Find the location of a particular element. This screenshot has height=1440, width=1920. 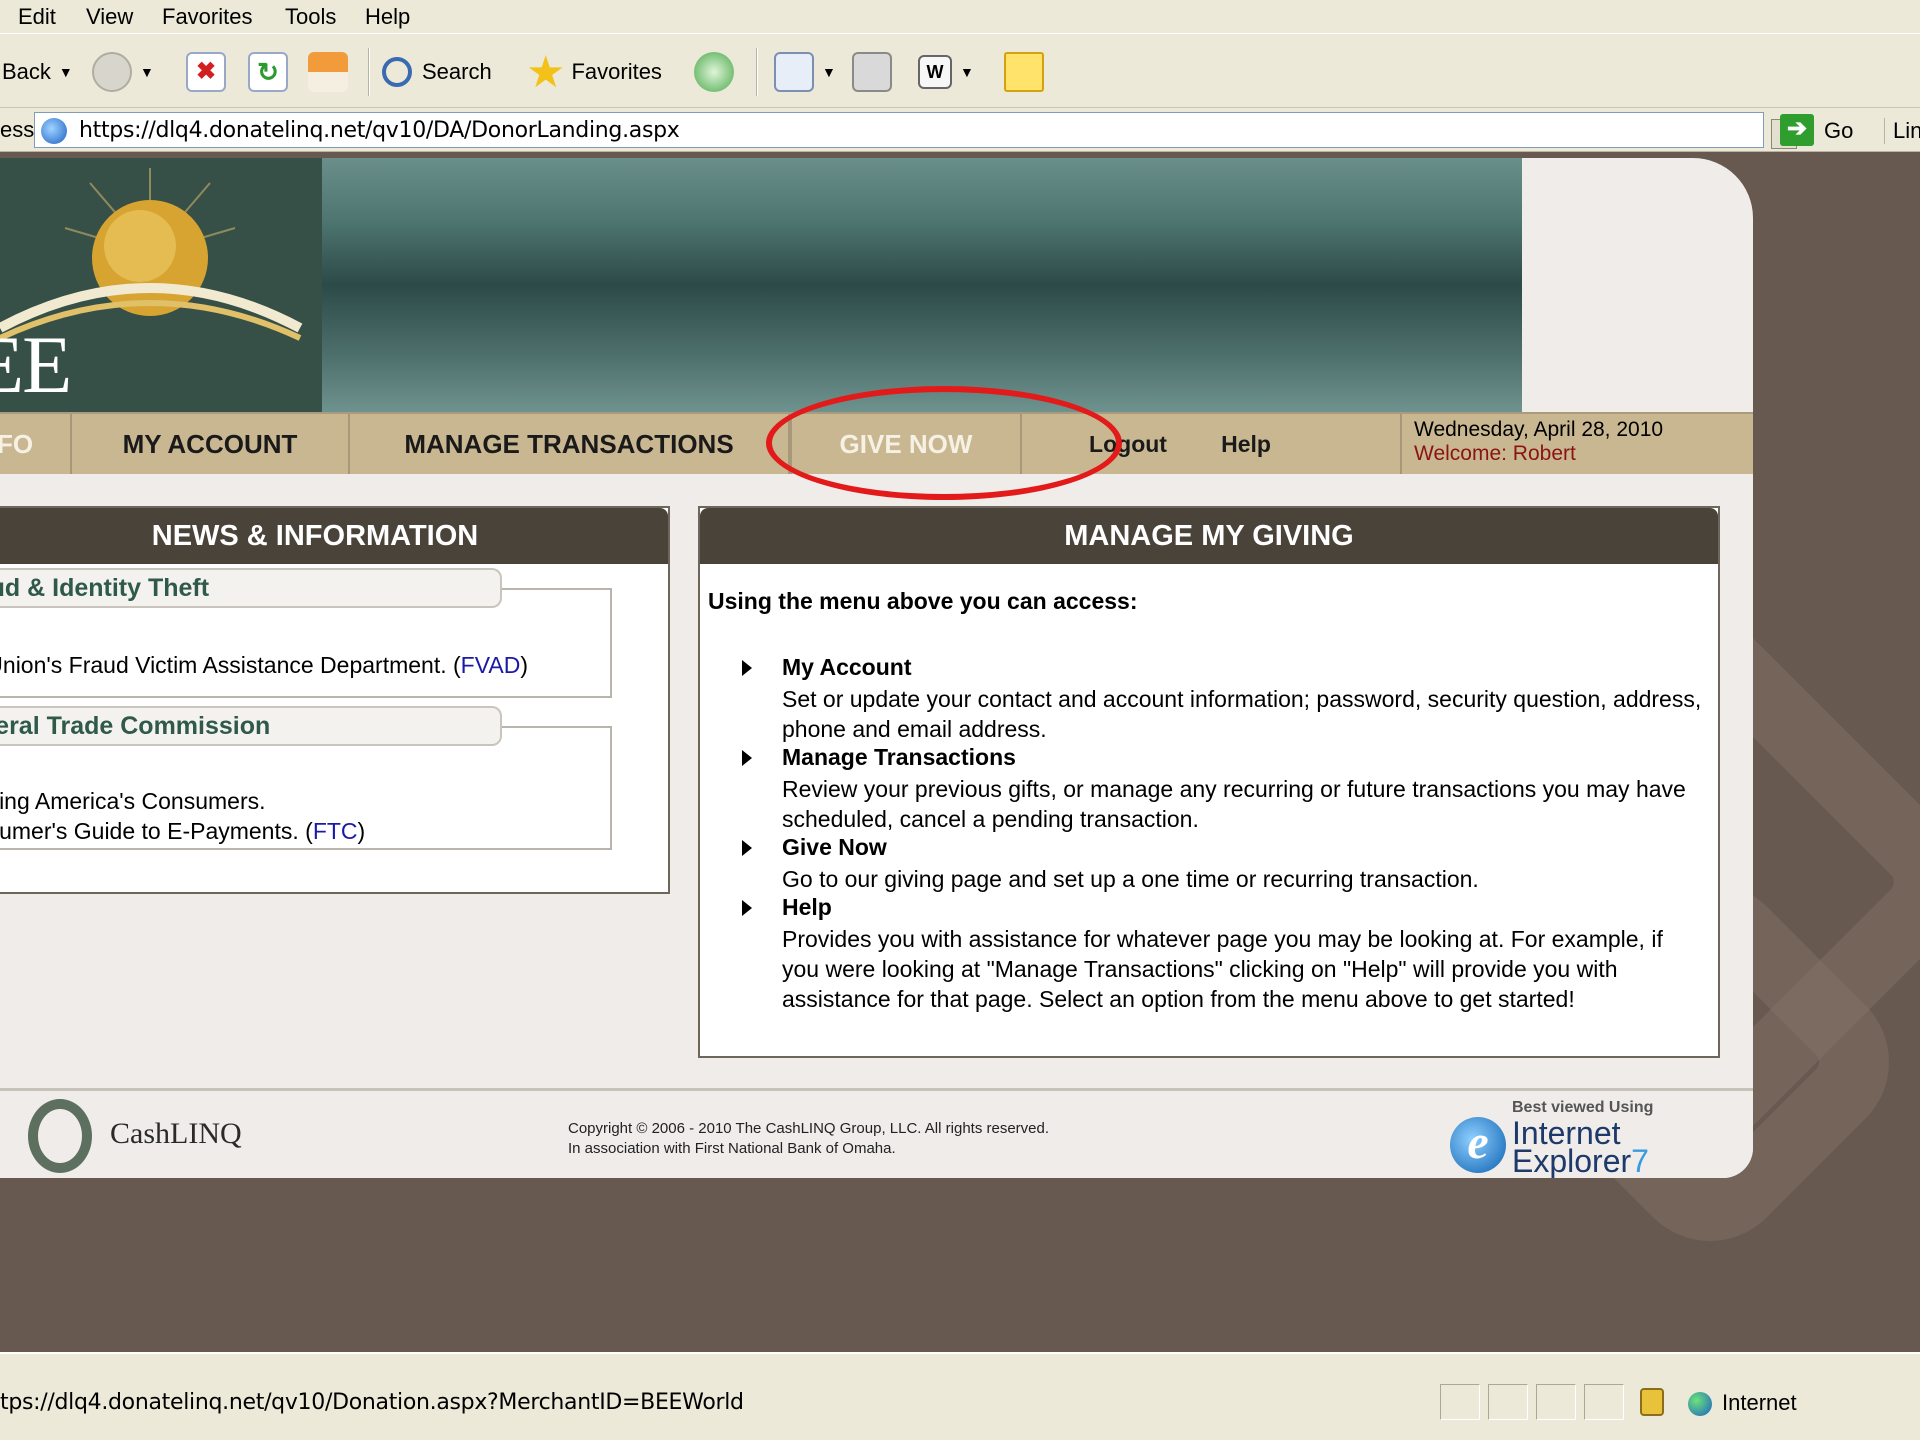

browser-toolbar: Back ▼ ▼ ✖ ↻ Search ★ Favorites ▼ W ▼ is located at coordinates (960, 72).